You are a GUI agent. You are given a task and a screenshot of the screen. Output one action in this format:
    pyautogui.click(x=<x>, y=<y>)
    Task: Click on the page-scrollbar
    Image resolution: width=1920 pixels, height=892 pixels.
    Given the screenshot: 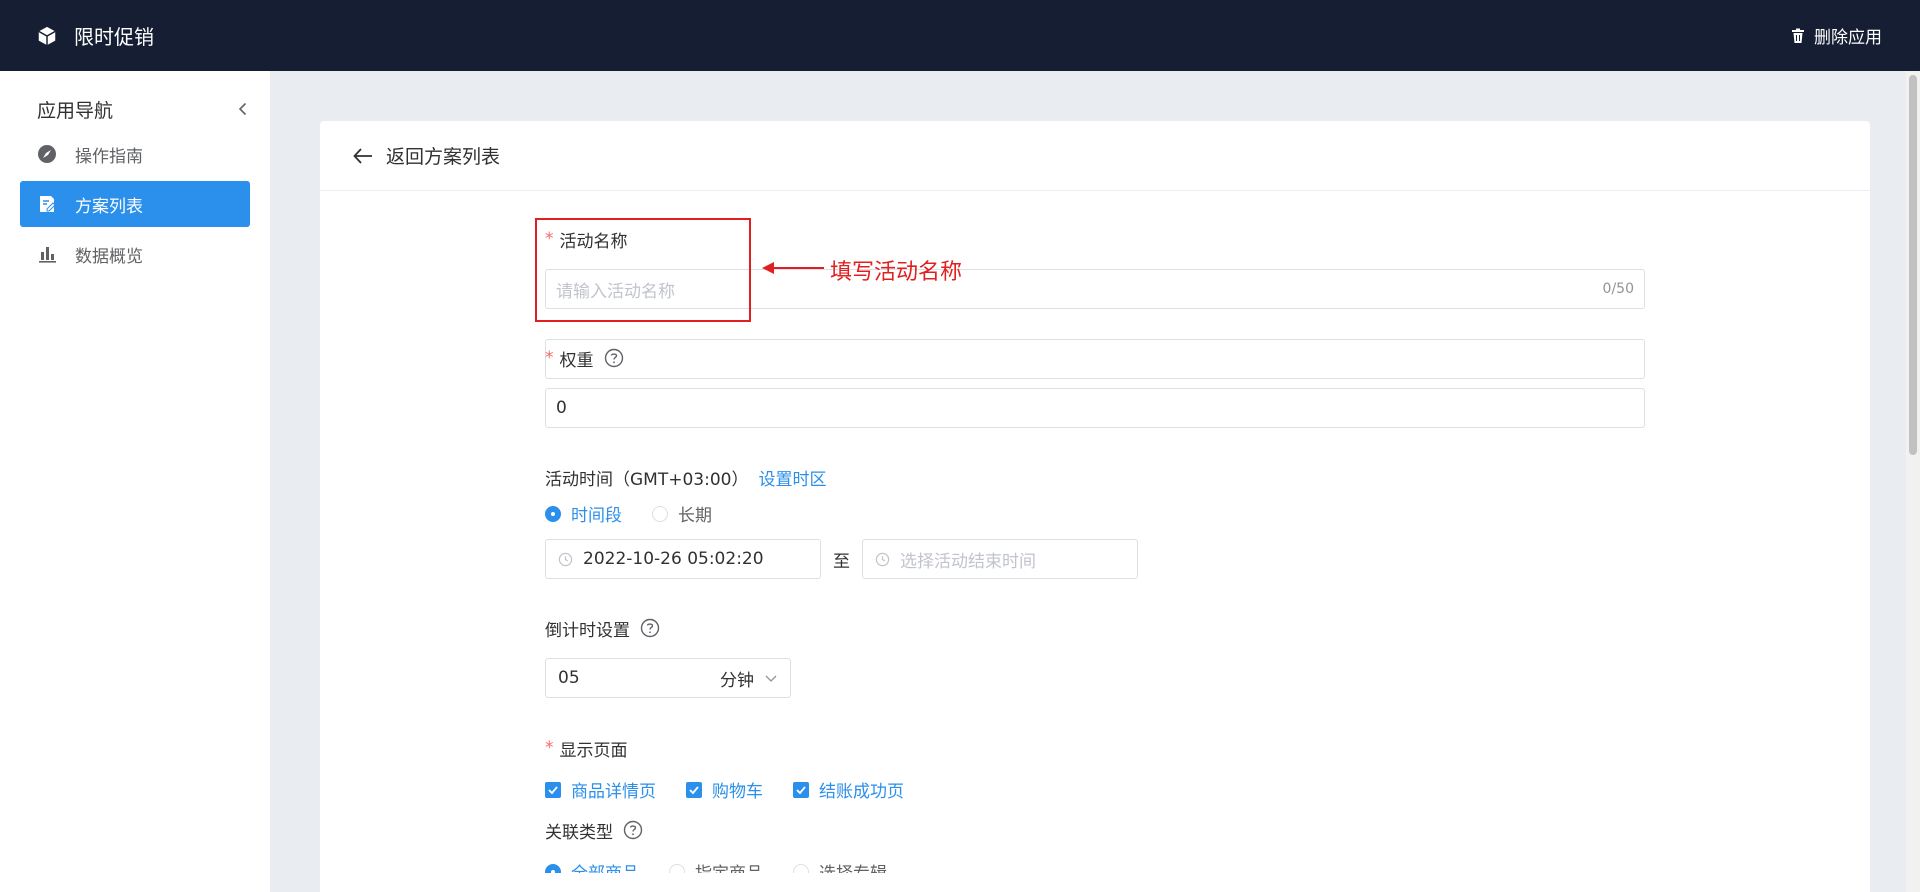 What is the action you would take?
    pyautogui.click(x=1913, y=481)
    